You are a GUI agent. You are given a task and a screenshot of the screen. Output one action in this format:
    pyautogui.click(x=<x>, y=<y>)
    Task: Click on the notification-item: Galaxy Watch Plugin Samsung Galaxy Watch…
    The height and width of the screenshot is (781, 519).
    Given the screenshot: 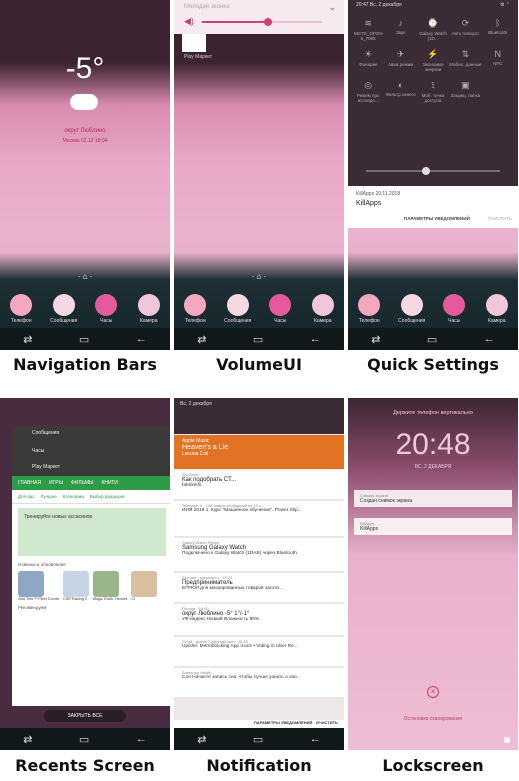 What is the action you would take?
    pyautogui.click(x=259, y=555)
    